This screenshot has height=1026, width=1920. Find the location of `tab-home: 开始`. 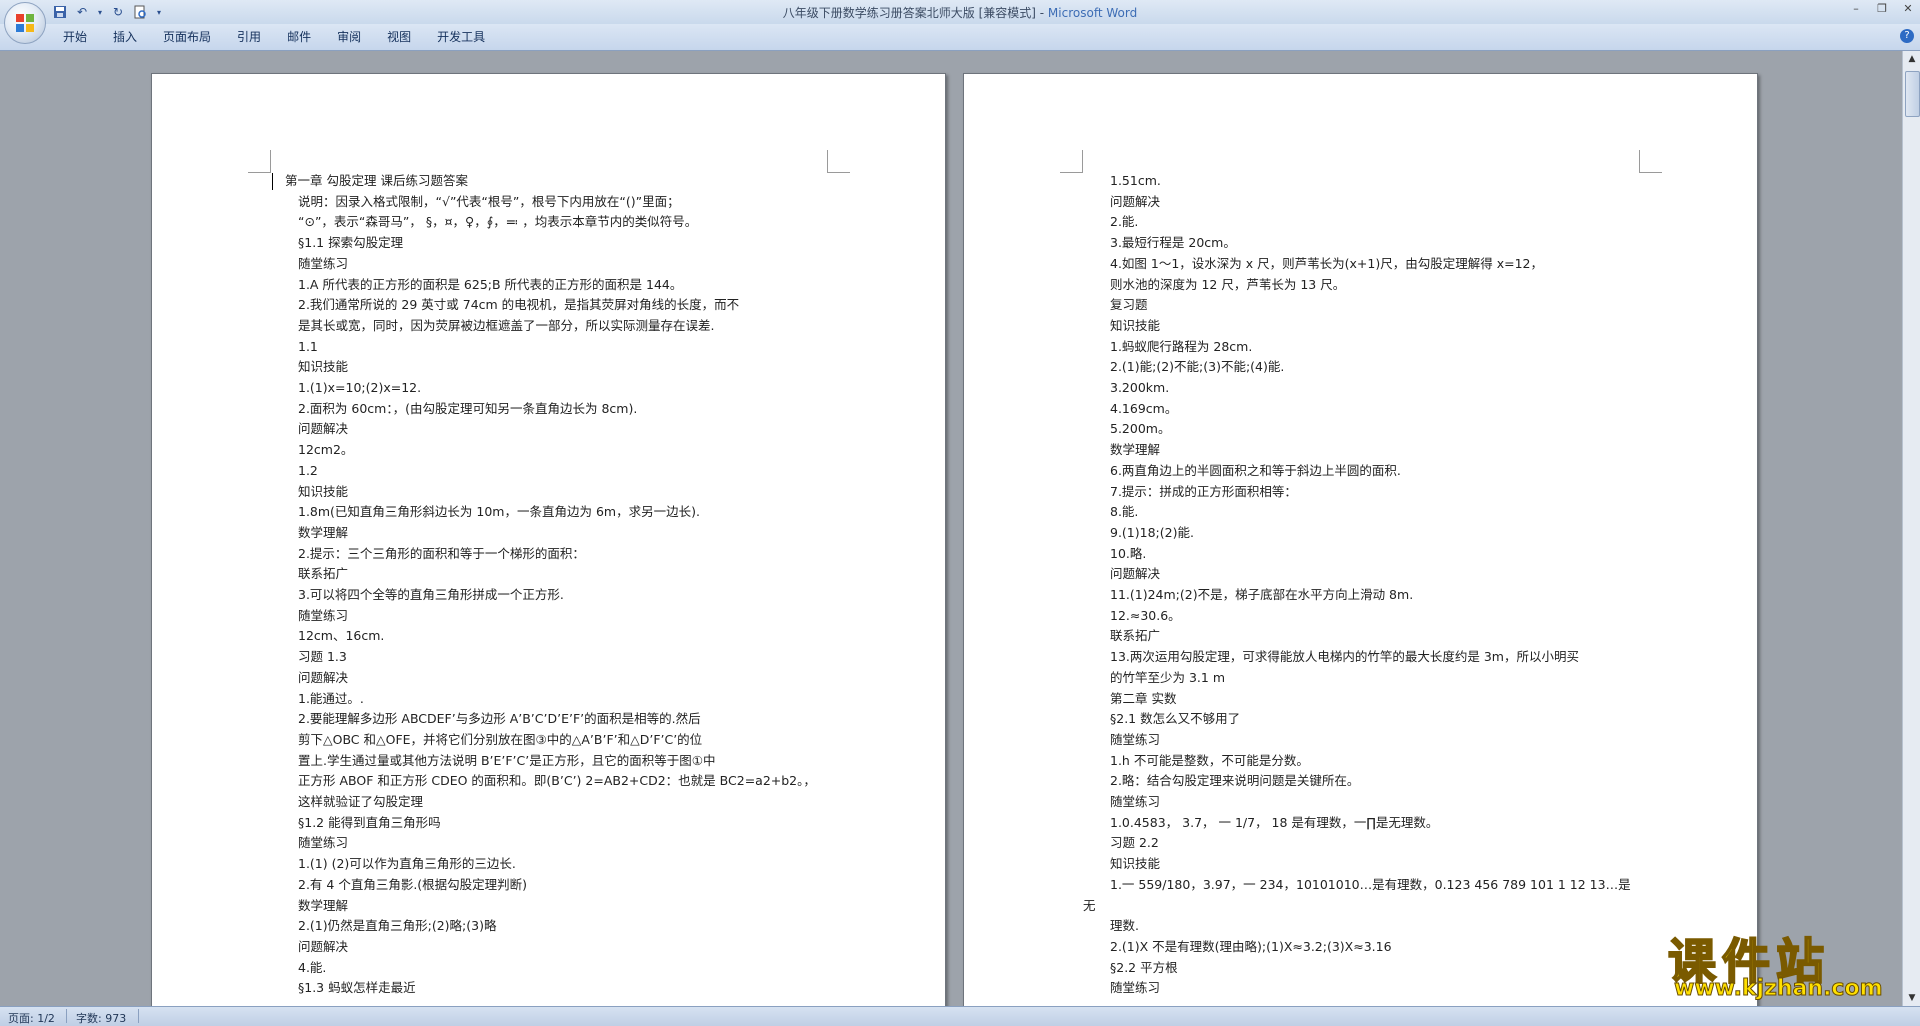

tab-home: 开始 is located at coordinates (75, 37).